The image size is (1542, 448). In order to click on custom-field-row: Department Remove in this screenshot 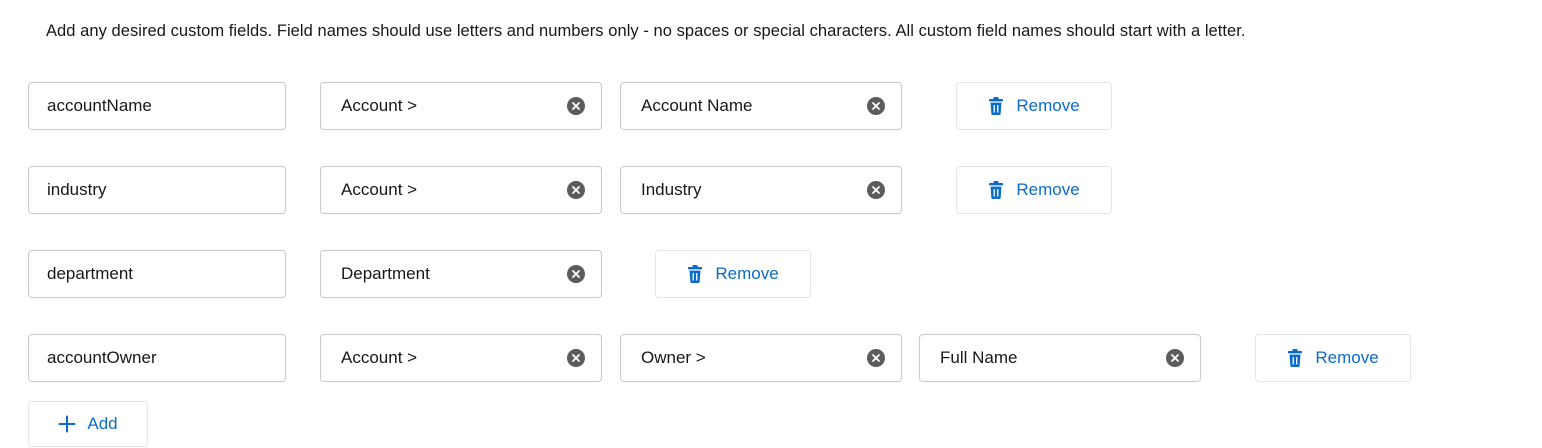, I will do `click(771, 274)`.